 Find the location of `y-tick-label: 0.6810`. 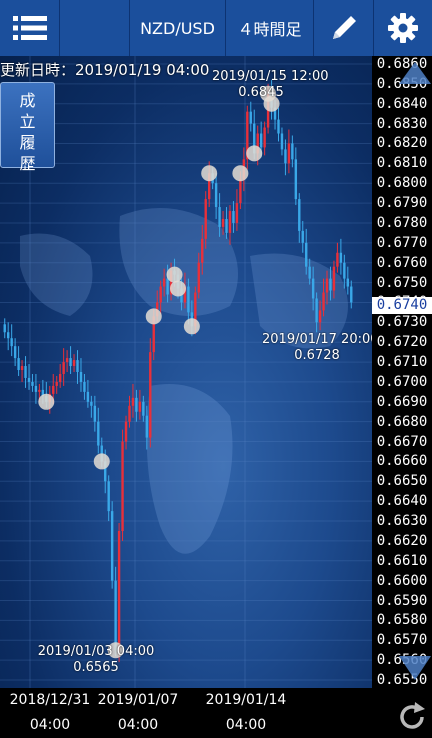

y-tick-label: 0.6810 is located at coordinates (402, 163).